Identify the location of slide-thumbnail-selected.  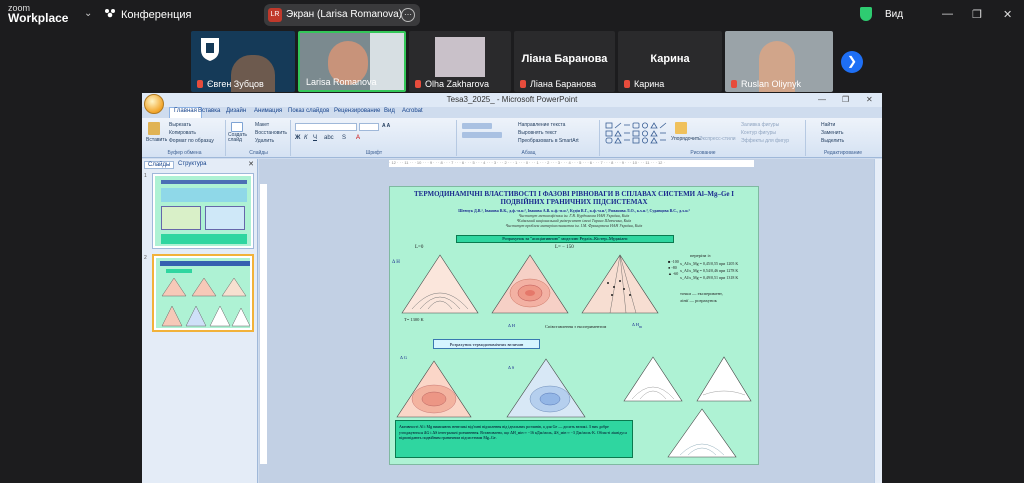
(203, 293).